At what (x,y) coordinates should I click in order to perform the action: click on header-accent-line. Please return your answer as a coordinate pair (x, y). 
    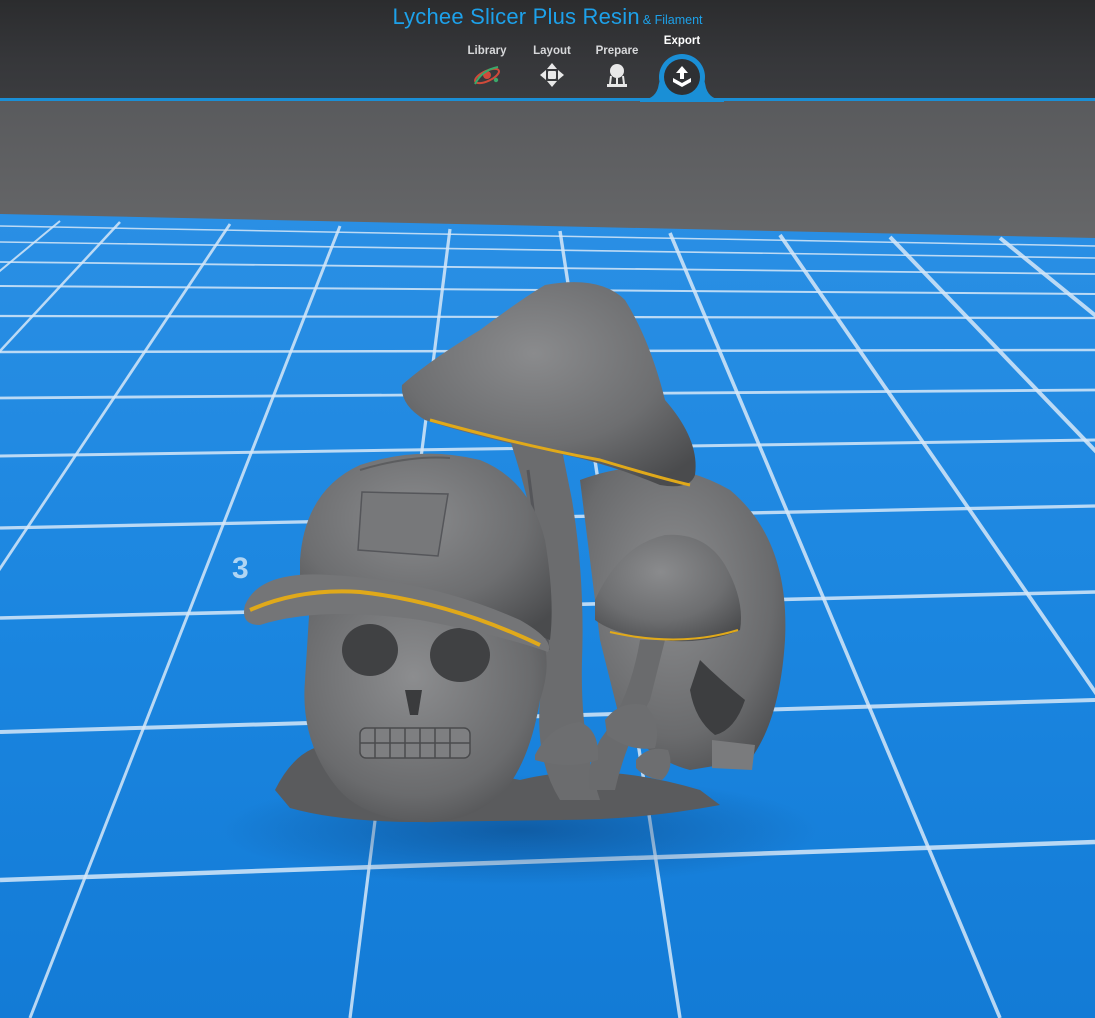
    Looking at the image, I should click on (547, 99).